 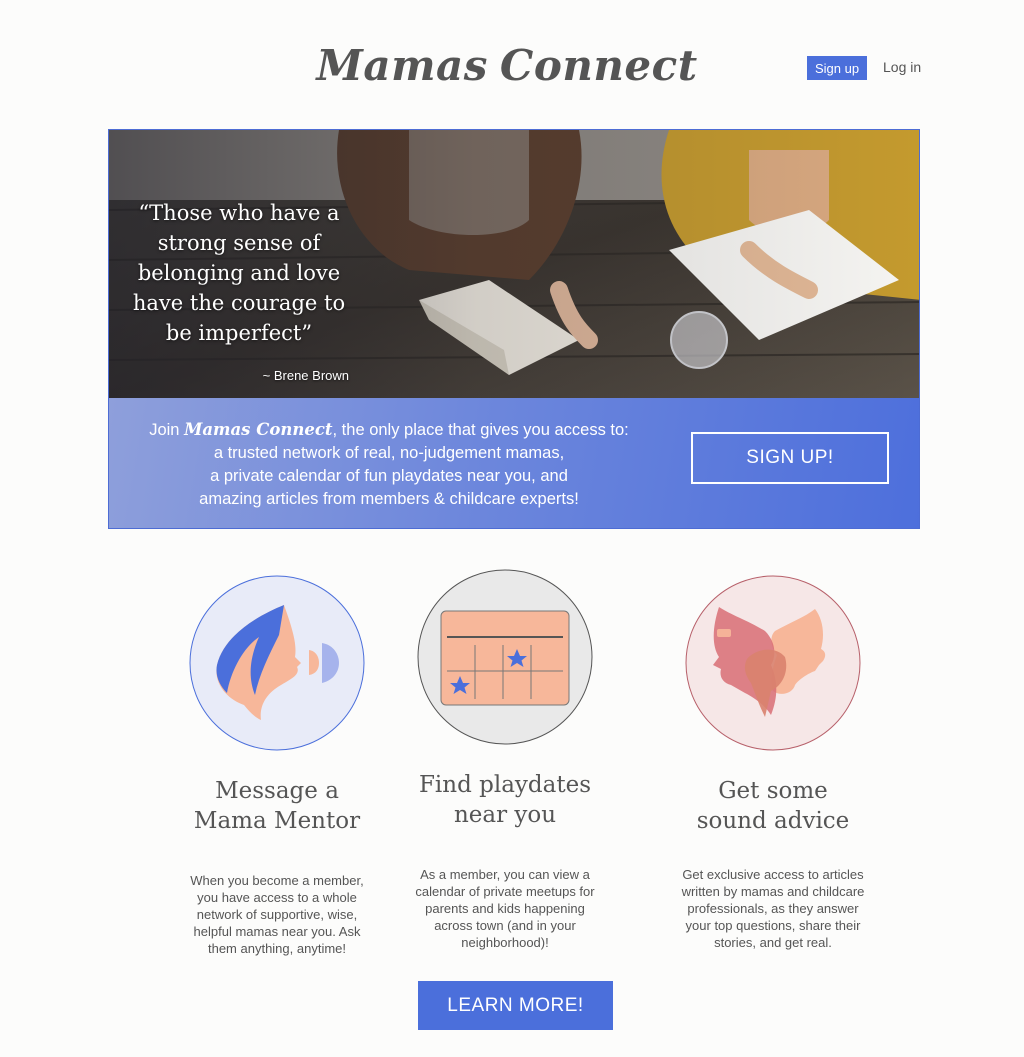 I want to click on logo-word-left: Mamas, so click(x=402, y=65).